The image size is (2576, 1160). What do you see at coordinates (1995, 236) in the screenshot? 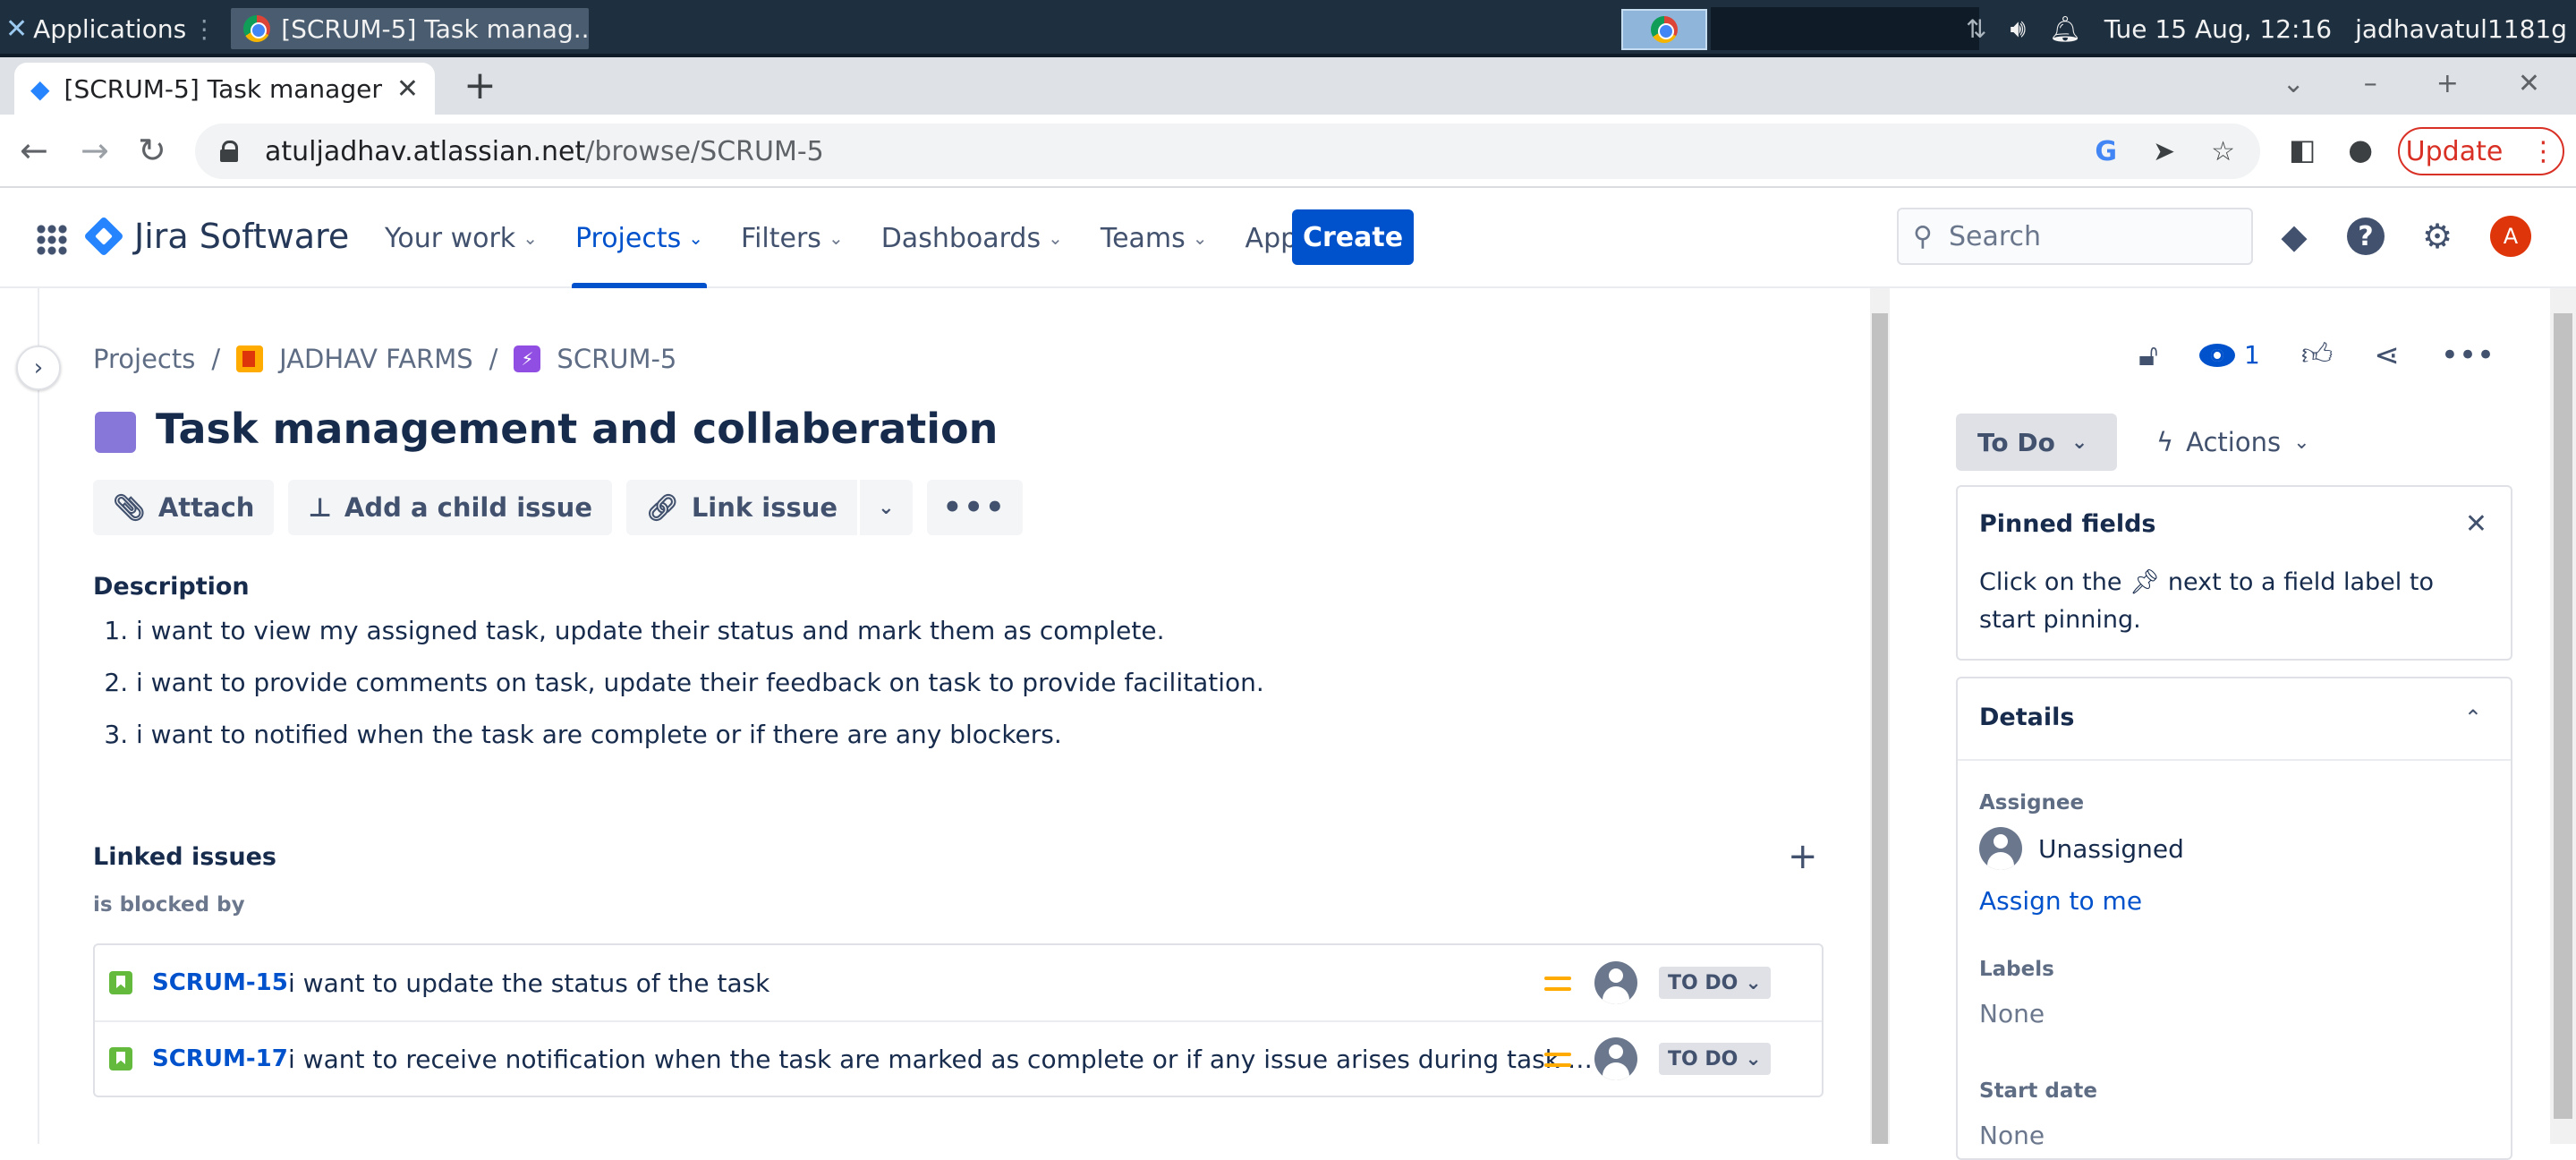
I see `search-placeholder: Search` at bounding box center [1995, 236].